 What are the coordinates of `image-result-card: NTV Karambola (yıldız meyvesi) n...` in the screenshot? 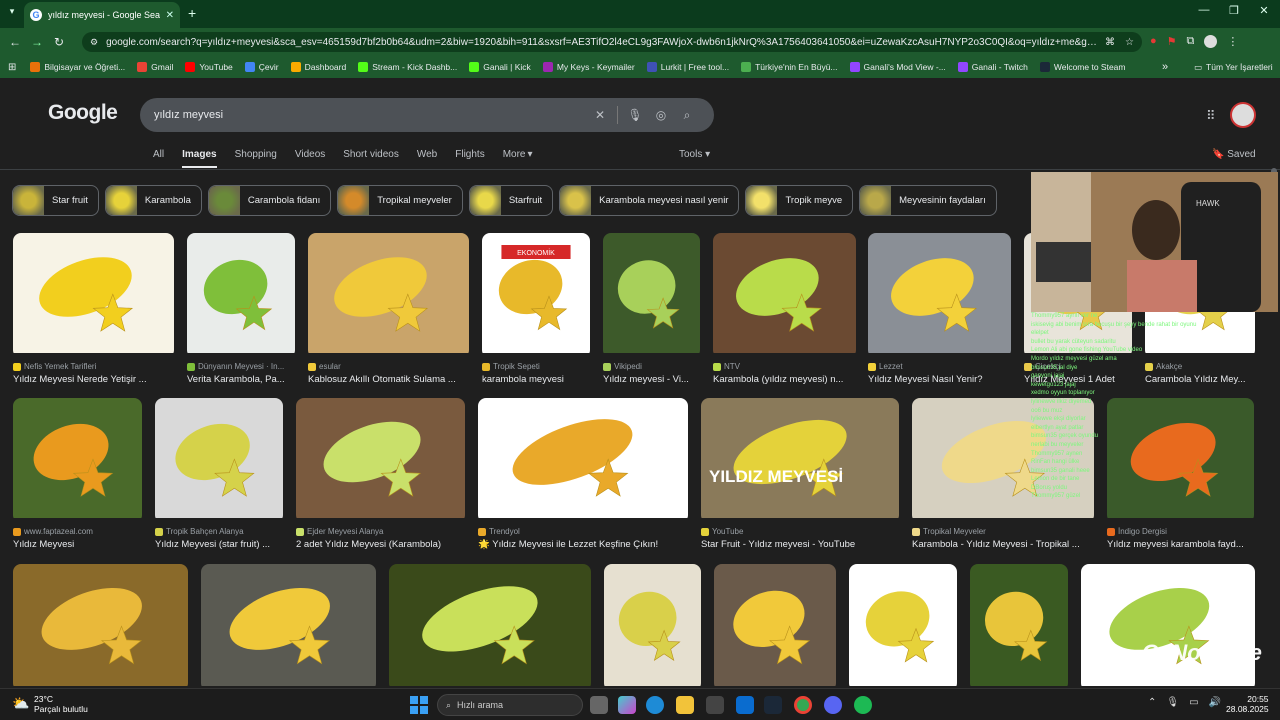 It's located at (784, 309).